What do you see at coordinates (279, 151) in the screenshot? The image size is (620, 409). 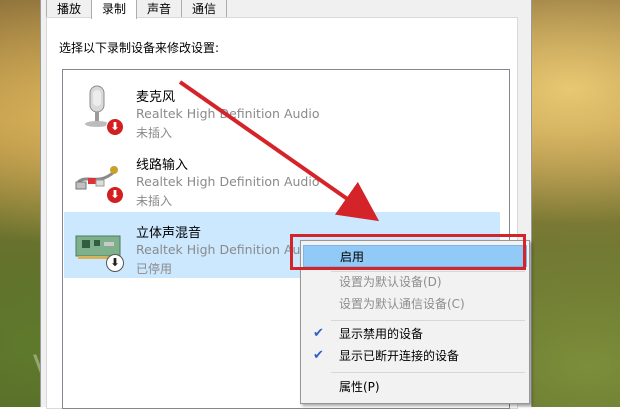 I see `annotation-arrow-icon` at bounding box center [279, 151].